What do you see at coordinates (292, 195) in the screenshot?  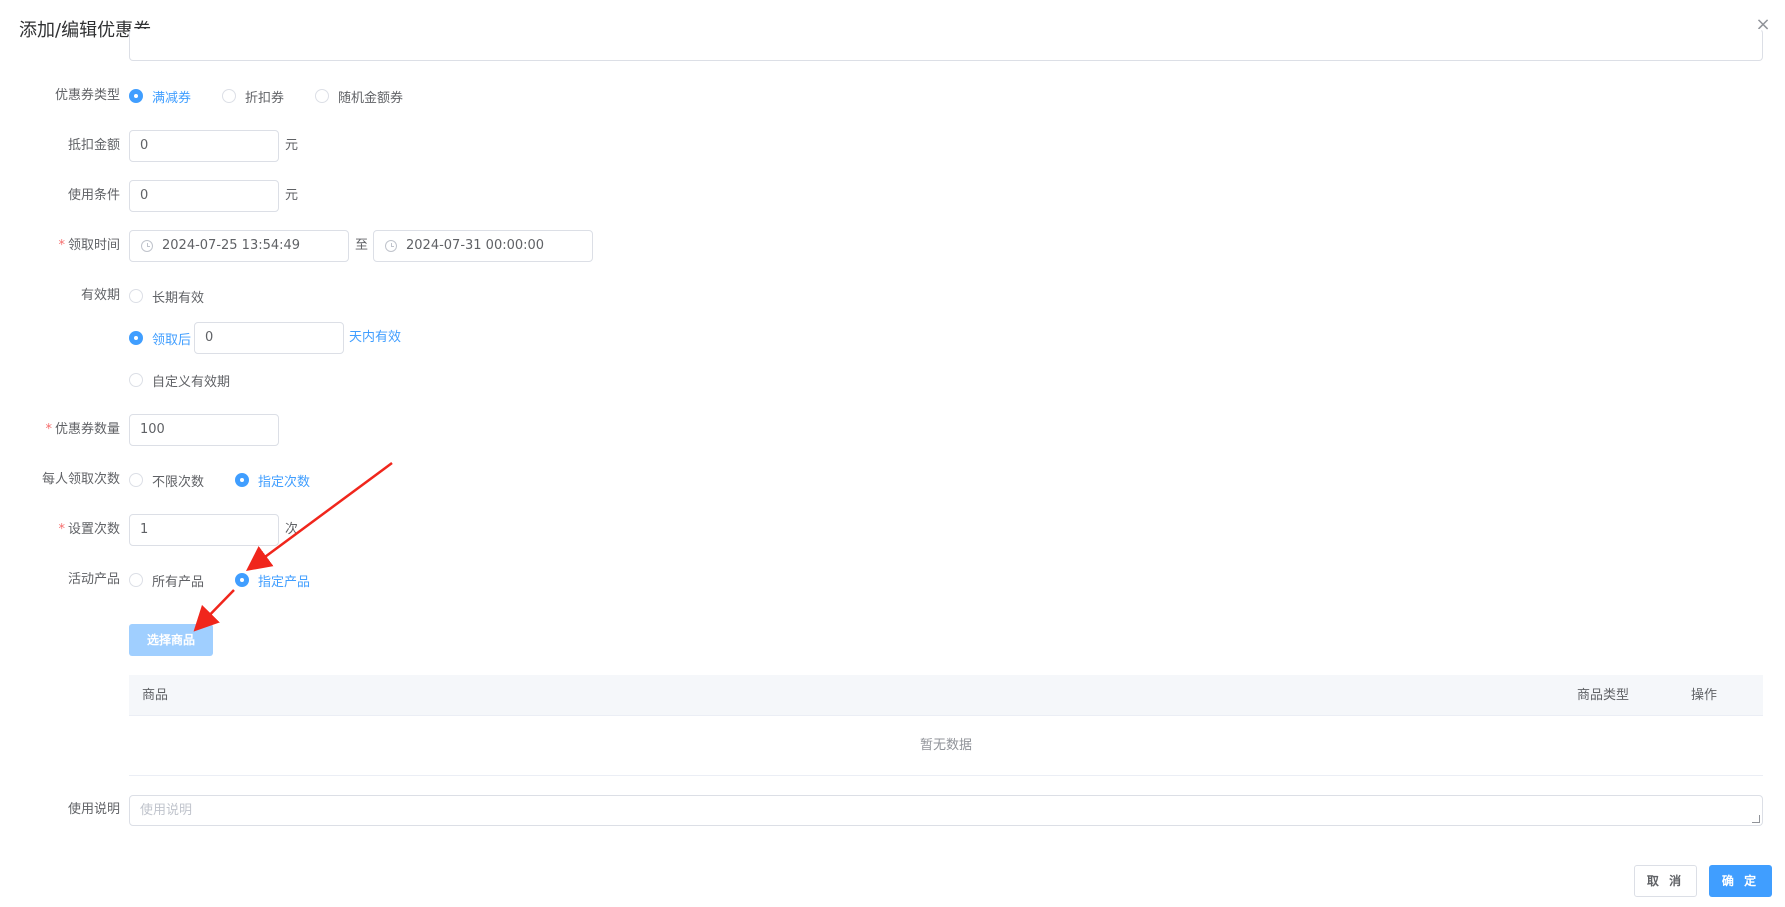 I see `use-condition-unit: 元` at bounding box center [292, 195].